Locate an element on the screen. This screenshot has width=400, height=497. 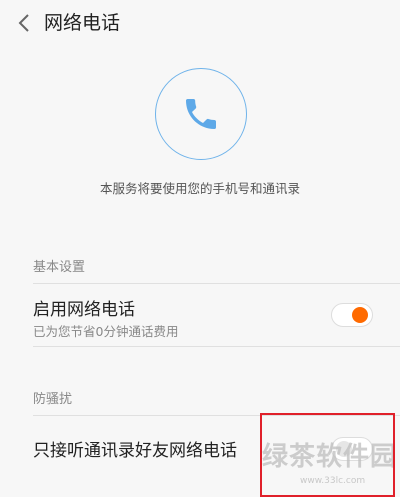
toggle-knob is located at coordinates (360, 315).